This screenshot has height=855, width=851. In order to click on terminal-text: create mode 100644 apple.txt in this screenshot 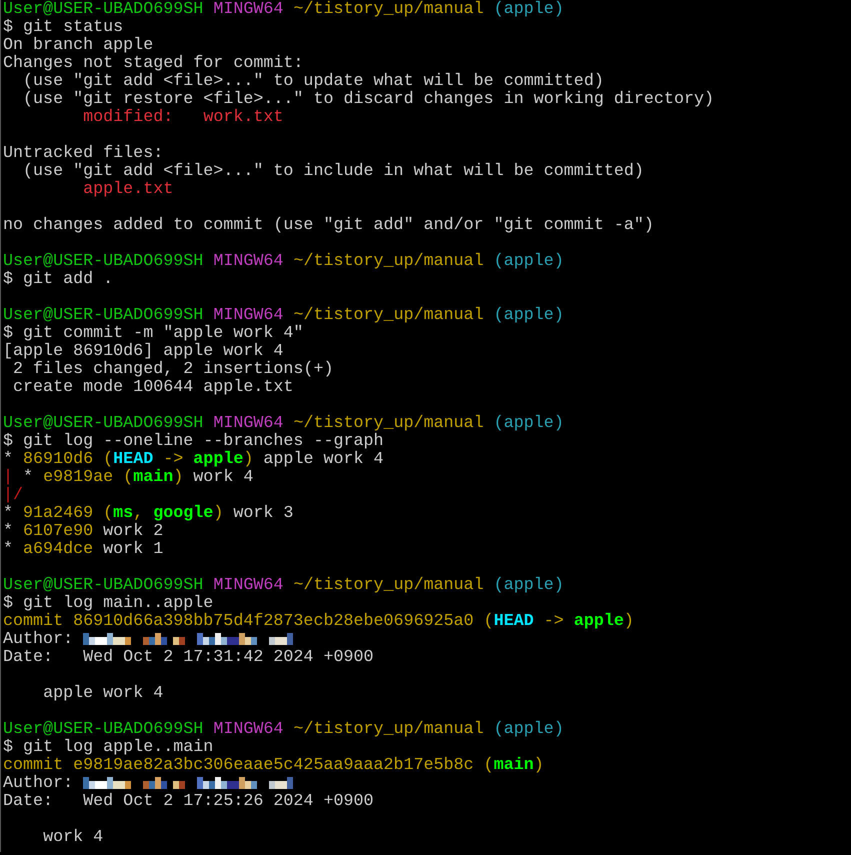, I will do `click(153, 387)`.